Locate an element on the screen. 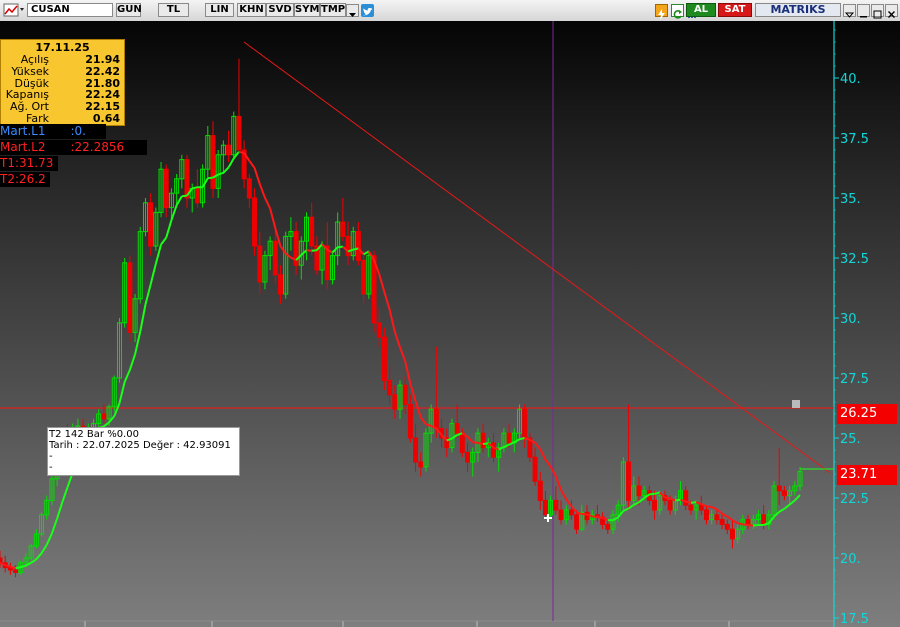  maximize-icon is located at coordinates (877, 11).